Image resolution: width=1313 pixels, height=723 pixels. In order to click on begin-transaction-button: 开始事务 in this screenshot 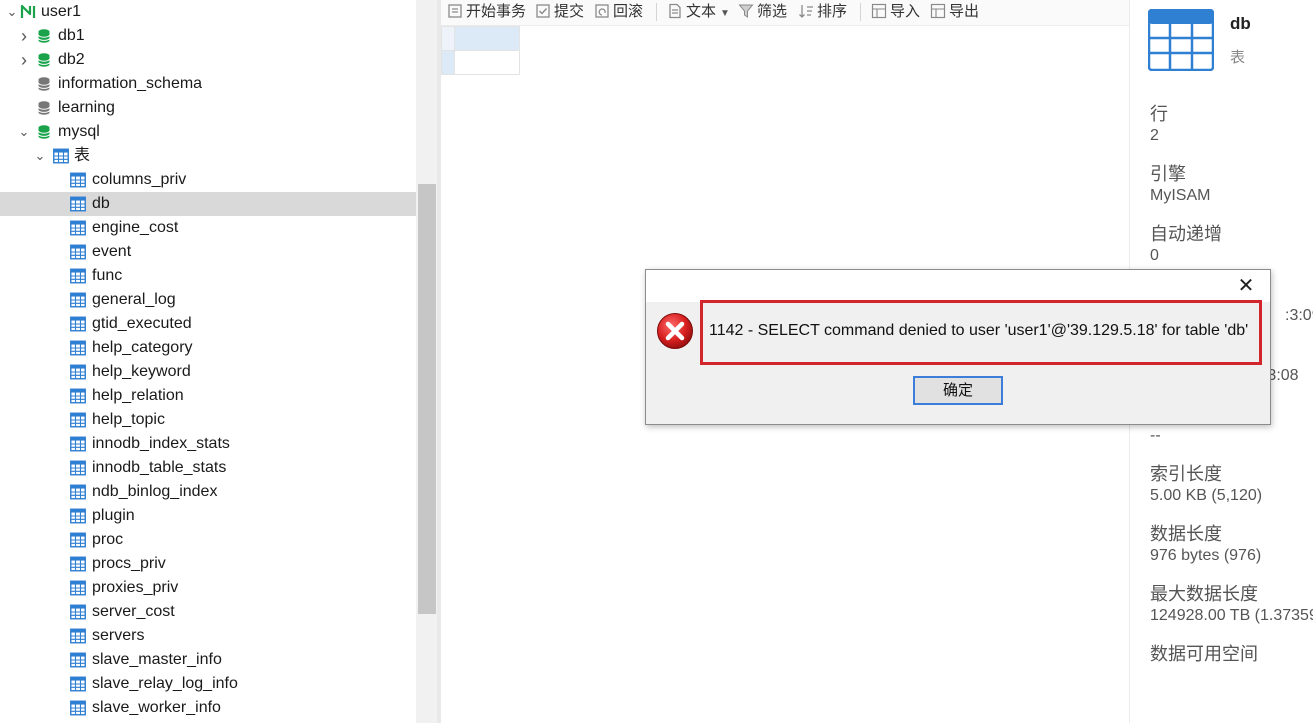, I will do `click(486, 12)`.